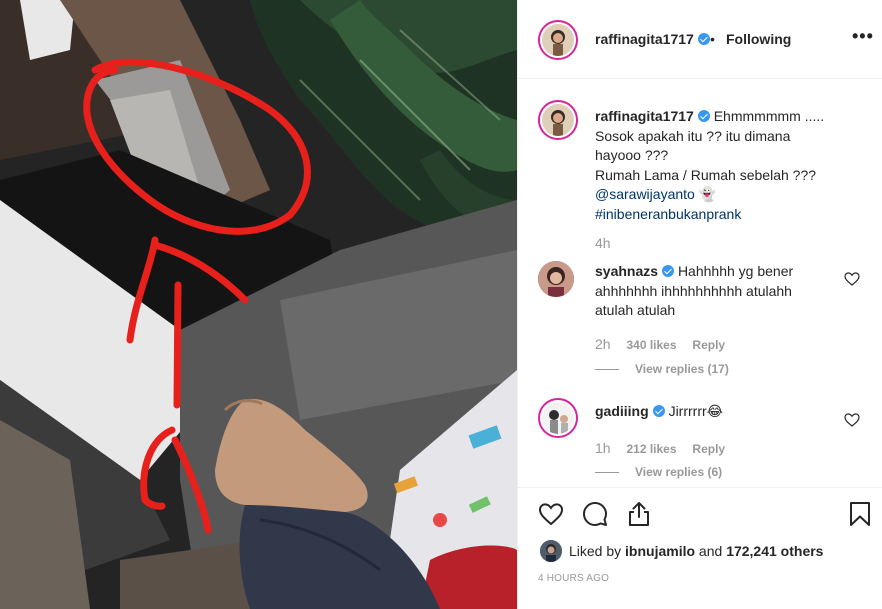 The width and height of the screenshot is (882, 609). I want to click on bookmark-icon, so click(860, 514).